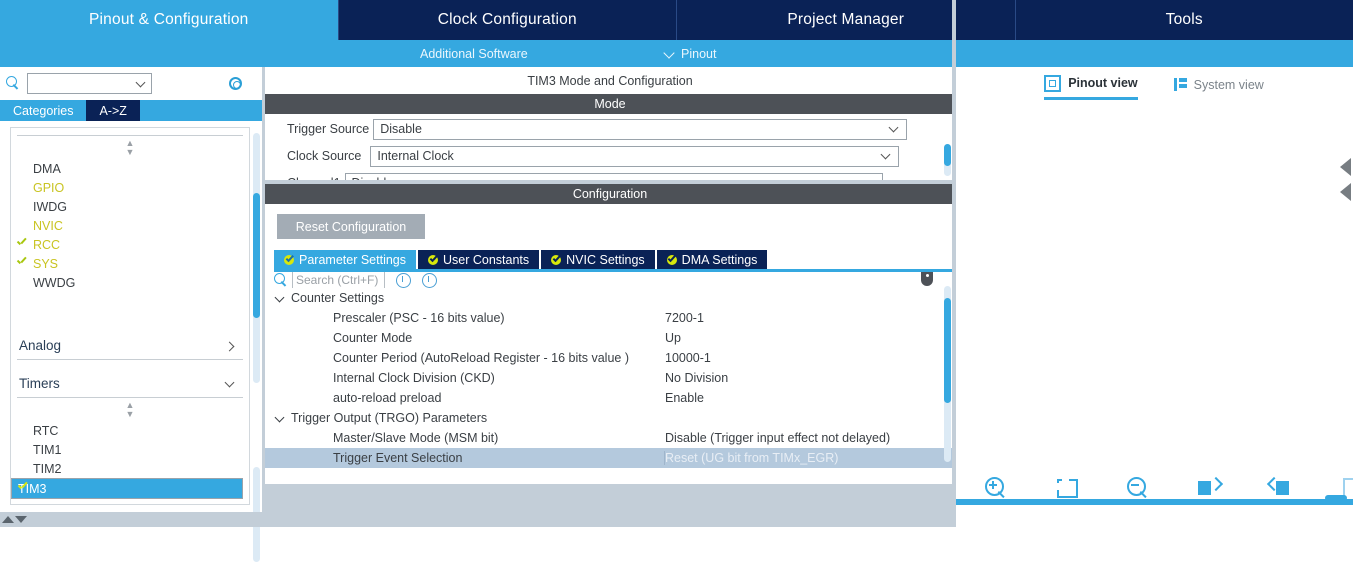 Image resolution: width=1353 pixels, height=562 pixels. What do you see at coordinates (1345, 192) in the screenshot?
I see `expand-right-arrow-icon` at bounding box center [1345, 192].